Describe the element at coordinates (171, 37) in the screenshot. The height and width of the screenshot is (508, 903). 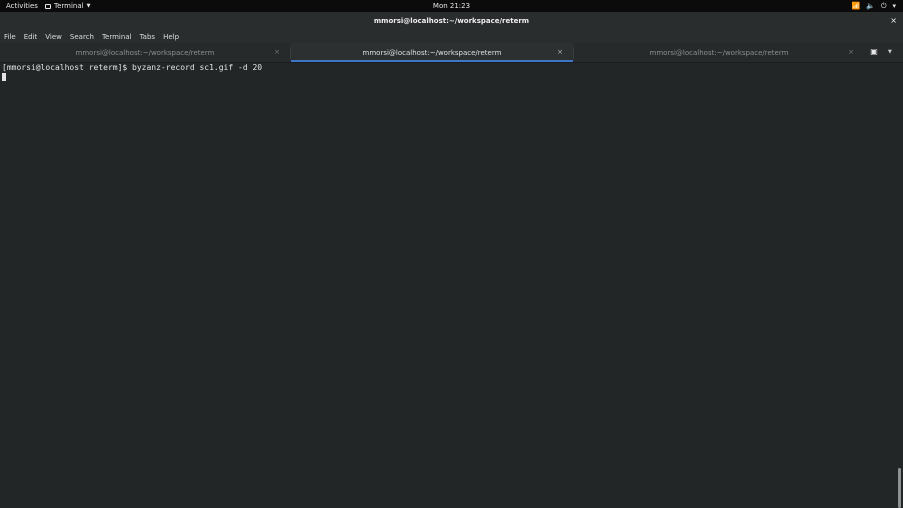
I see `menu-help: Help` at that location.